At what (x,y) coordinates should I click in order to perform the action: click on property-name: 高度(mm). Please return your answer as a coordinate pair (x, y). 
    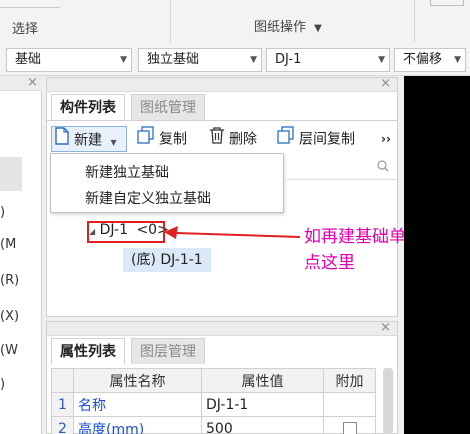
    Looking at the image, I should click on (137, 425).